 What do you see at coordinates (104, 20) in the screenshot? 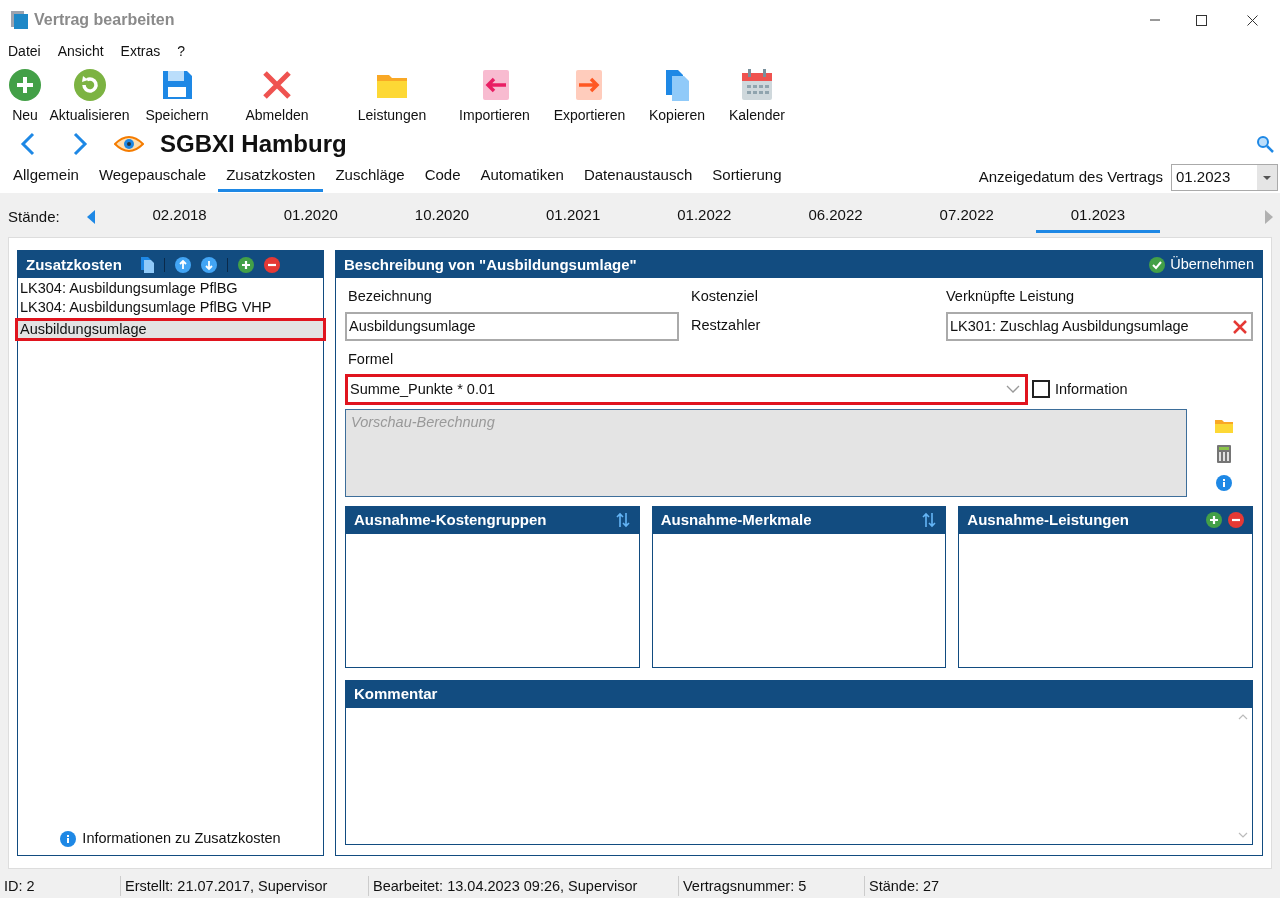
I see `window-title: Vertrag bearbeiten` at bounding box center [104, 20].